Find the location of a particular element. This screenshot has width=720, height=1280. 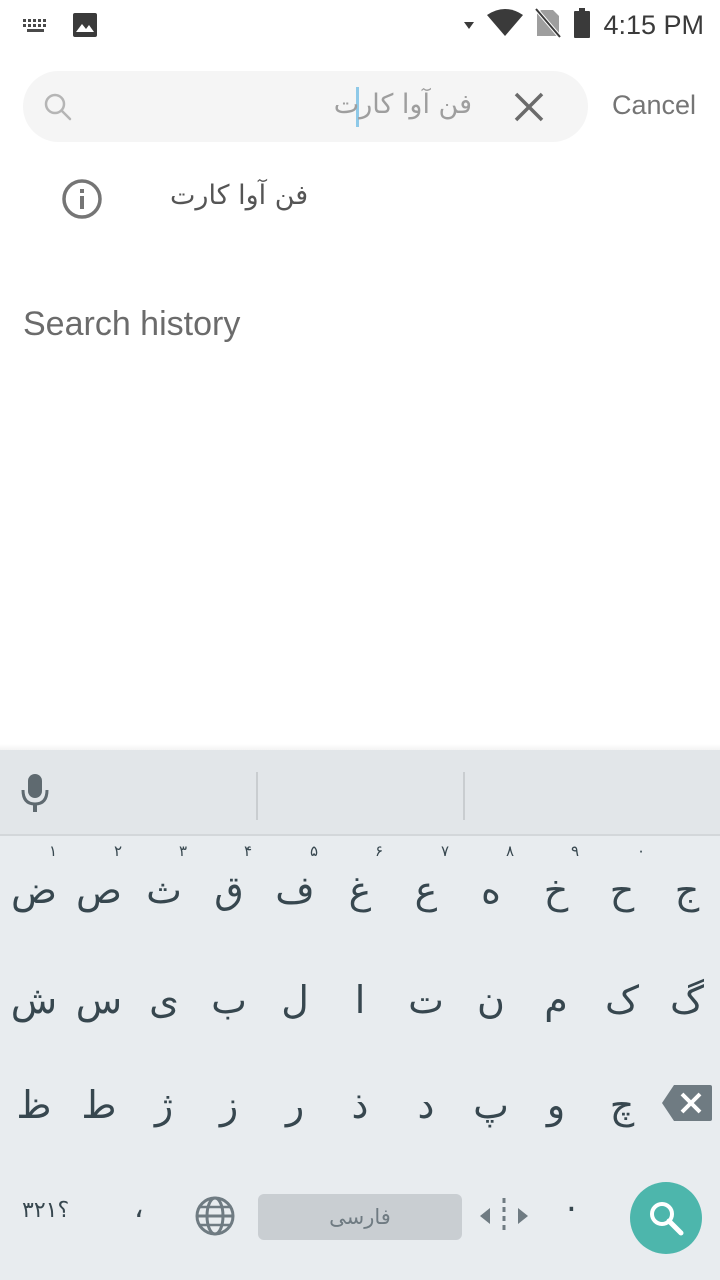

keyboard-suggestion-strip is located at coordinates (360, 792).